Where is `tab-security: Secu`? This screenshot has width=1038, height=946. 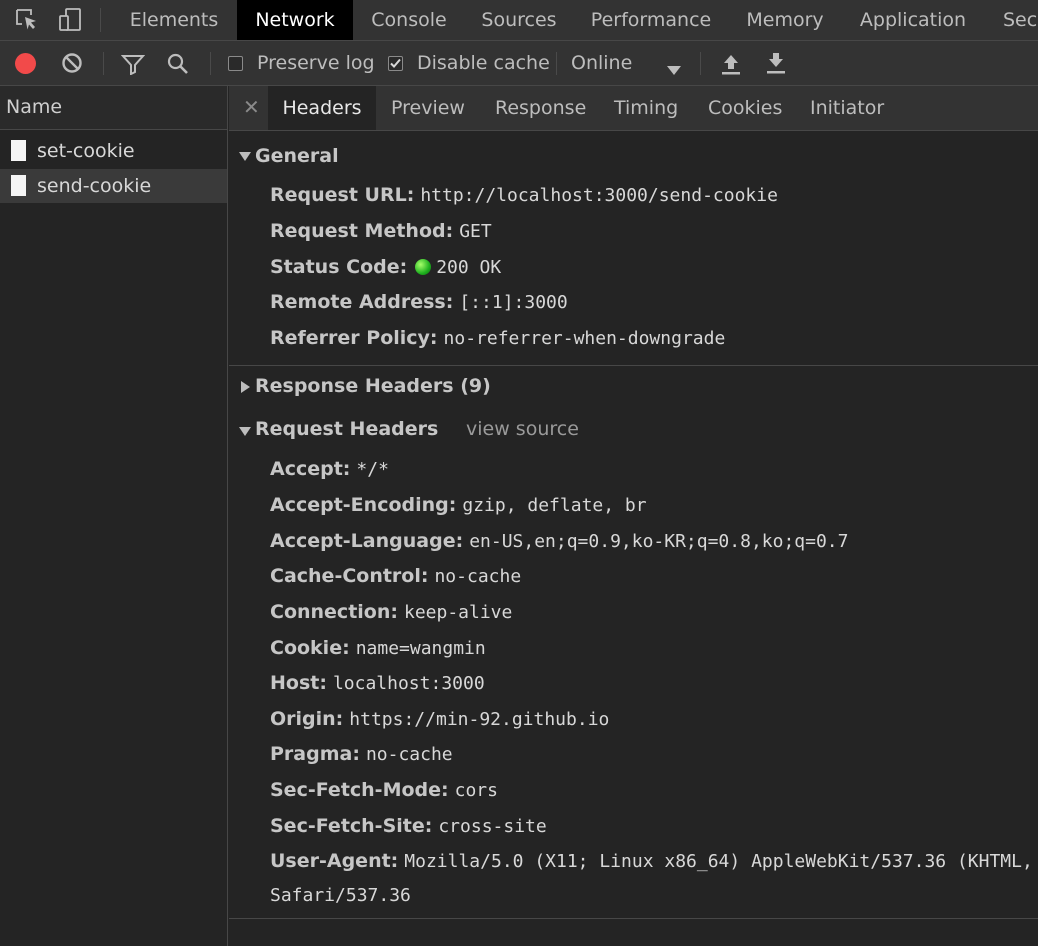
tab-security: Secu is located at coordinates (1014, 20).